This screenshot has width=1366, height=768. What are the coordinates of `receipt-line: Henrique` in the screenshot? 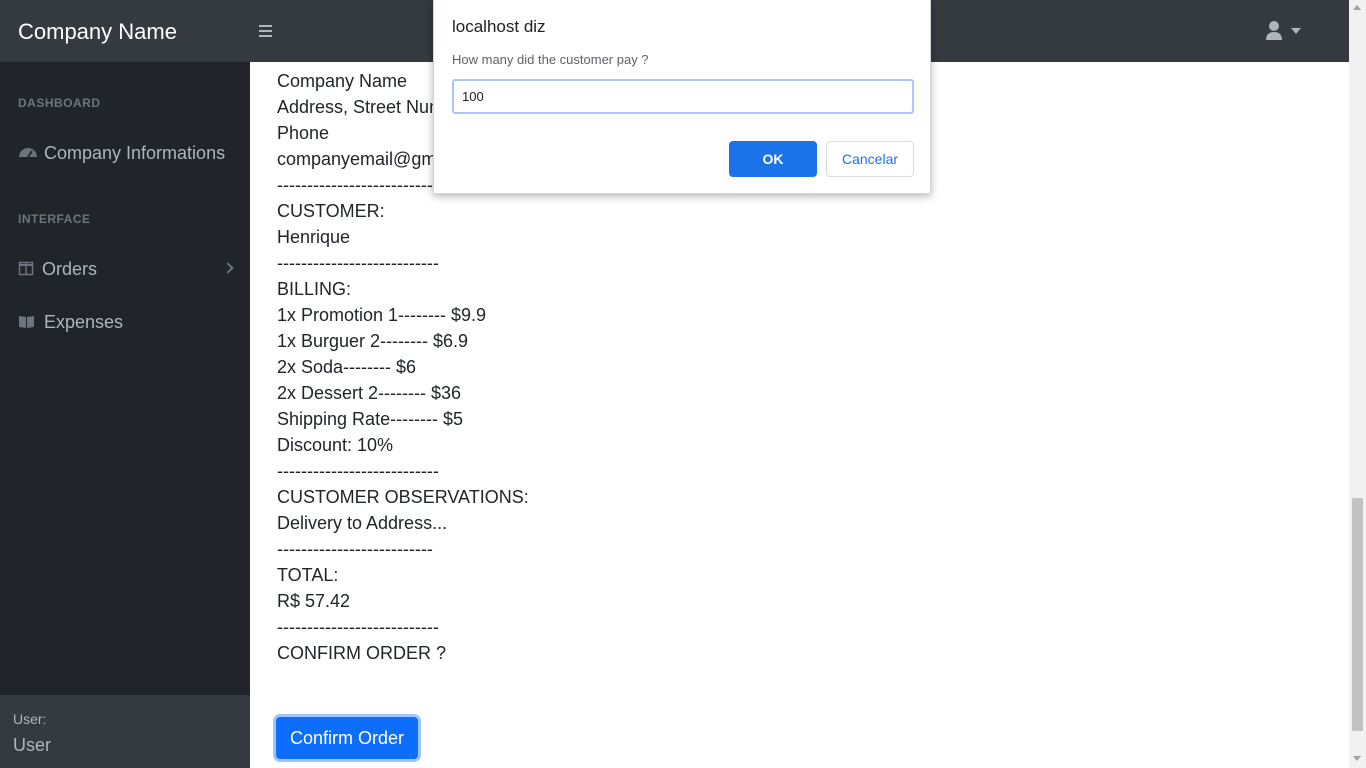 It's located at (314, 237).